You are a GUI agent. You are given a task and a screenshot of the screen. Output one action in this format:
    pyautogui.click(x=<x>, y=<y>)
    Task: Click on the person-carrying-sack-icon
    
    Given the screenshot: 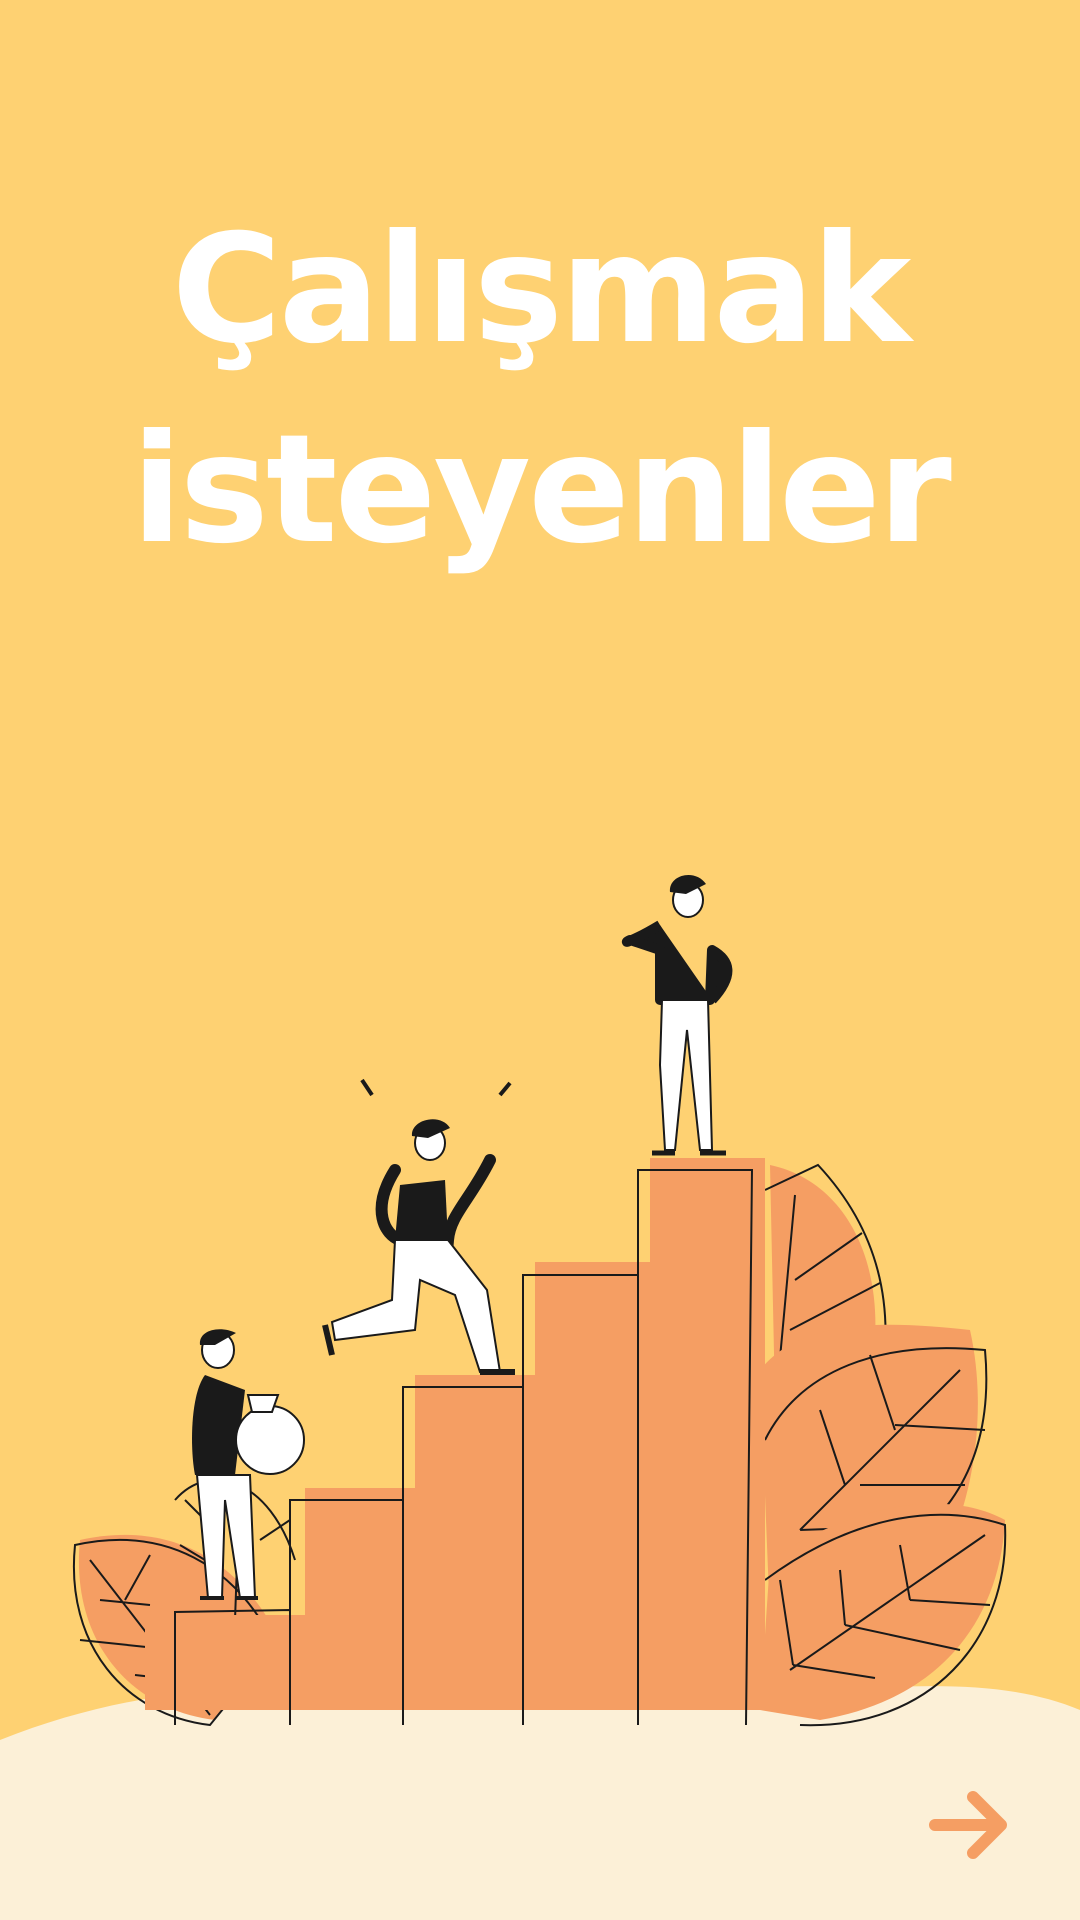 What is the action you would take?
    pyautogui.click(x=248, y=1464)
    